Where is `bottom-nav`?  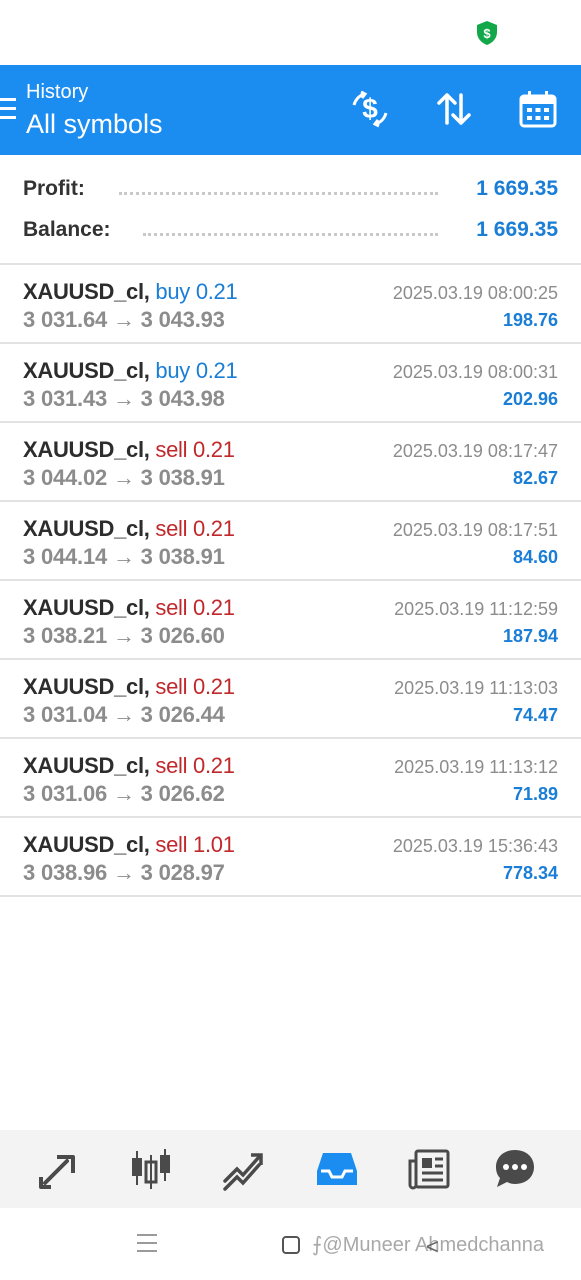 bottom-nav is located at coordinates (290, 1169).